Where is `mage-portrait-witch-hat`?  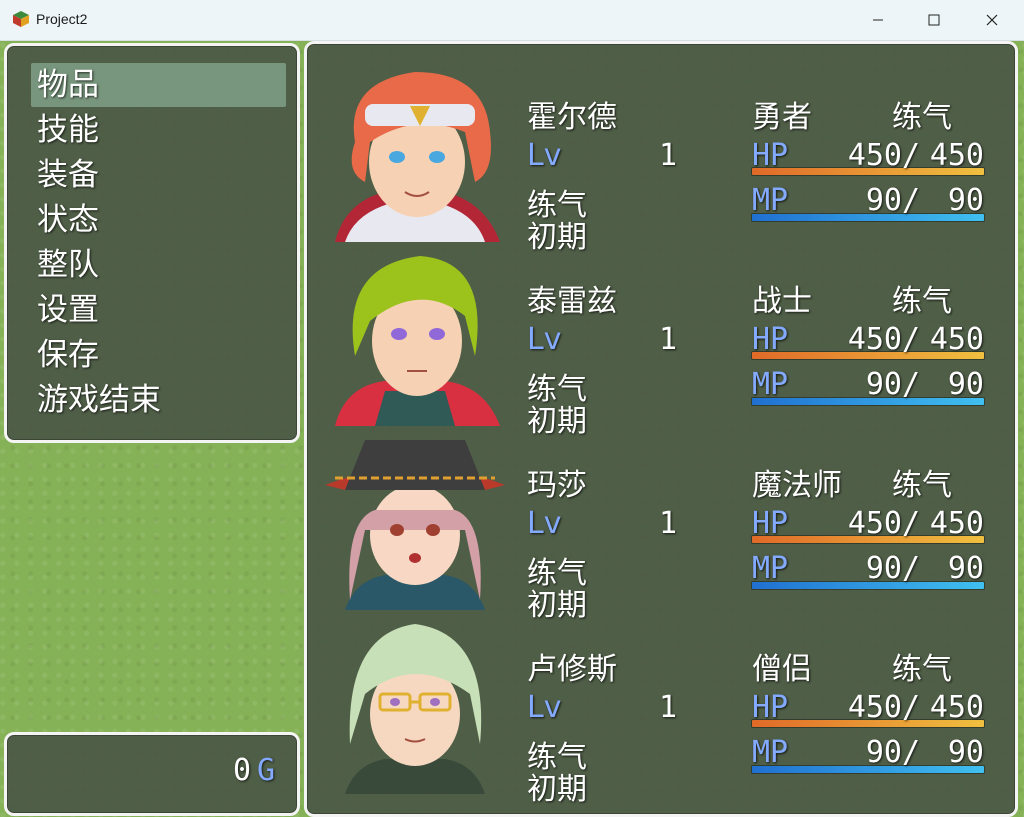 mage-portrait-witch-hat is located at coordinates (415, 520).